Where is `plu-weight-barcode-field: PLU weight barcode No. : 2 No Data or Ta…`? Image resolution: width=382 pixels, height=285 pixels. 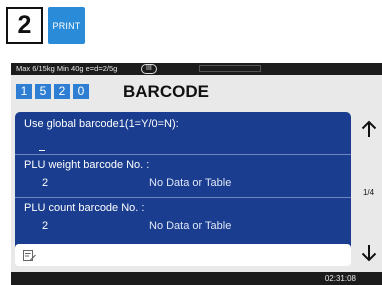 plu-weight-barcode-field: PLU weight barcode No. : 2 No Data or Ta… is located at coordinates (183, 176).